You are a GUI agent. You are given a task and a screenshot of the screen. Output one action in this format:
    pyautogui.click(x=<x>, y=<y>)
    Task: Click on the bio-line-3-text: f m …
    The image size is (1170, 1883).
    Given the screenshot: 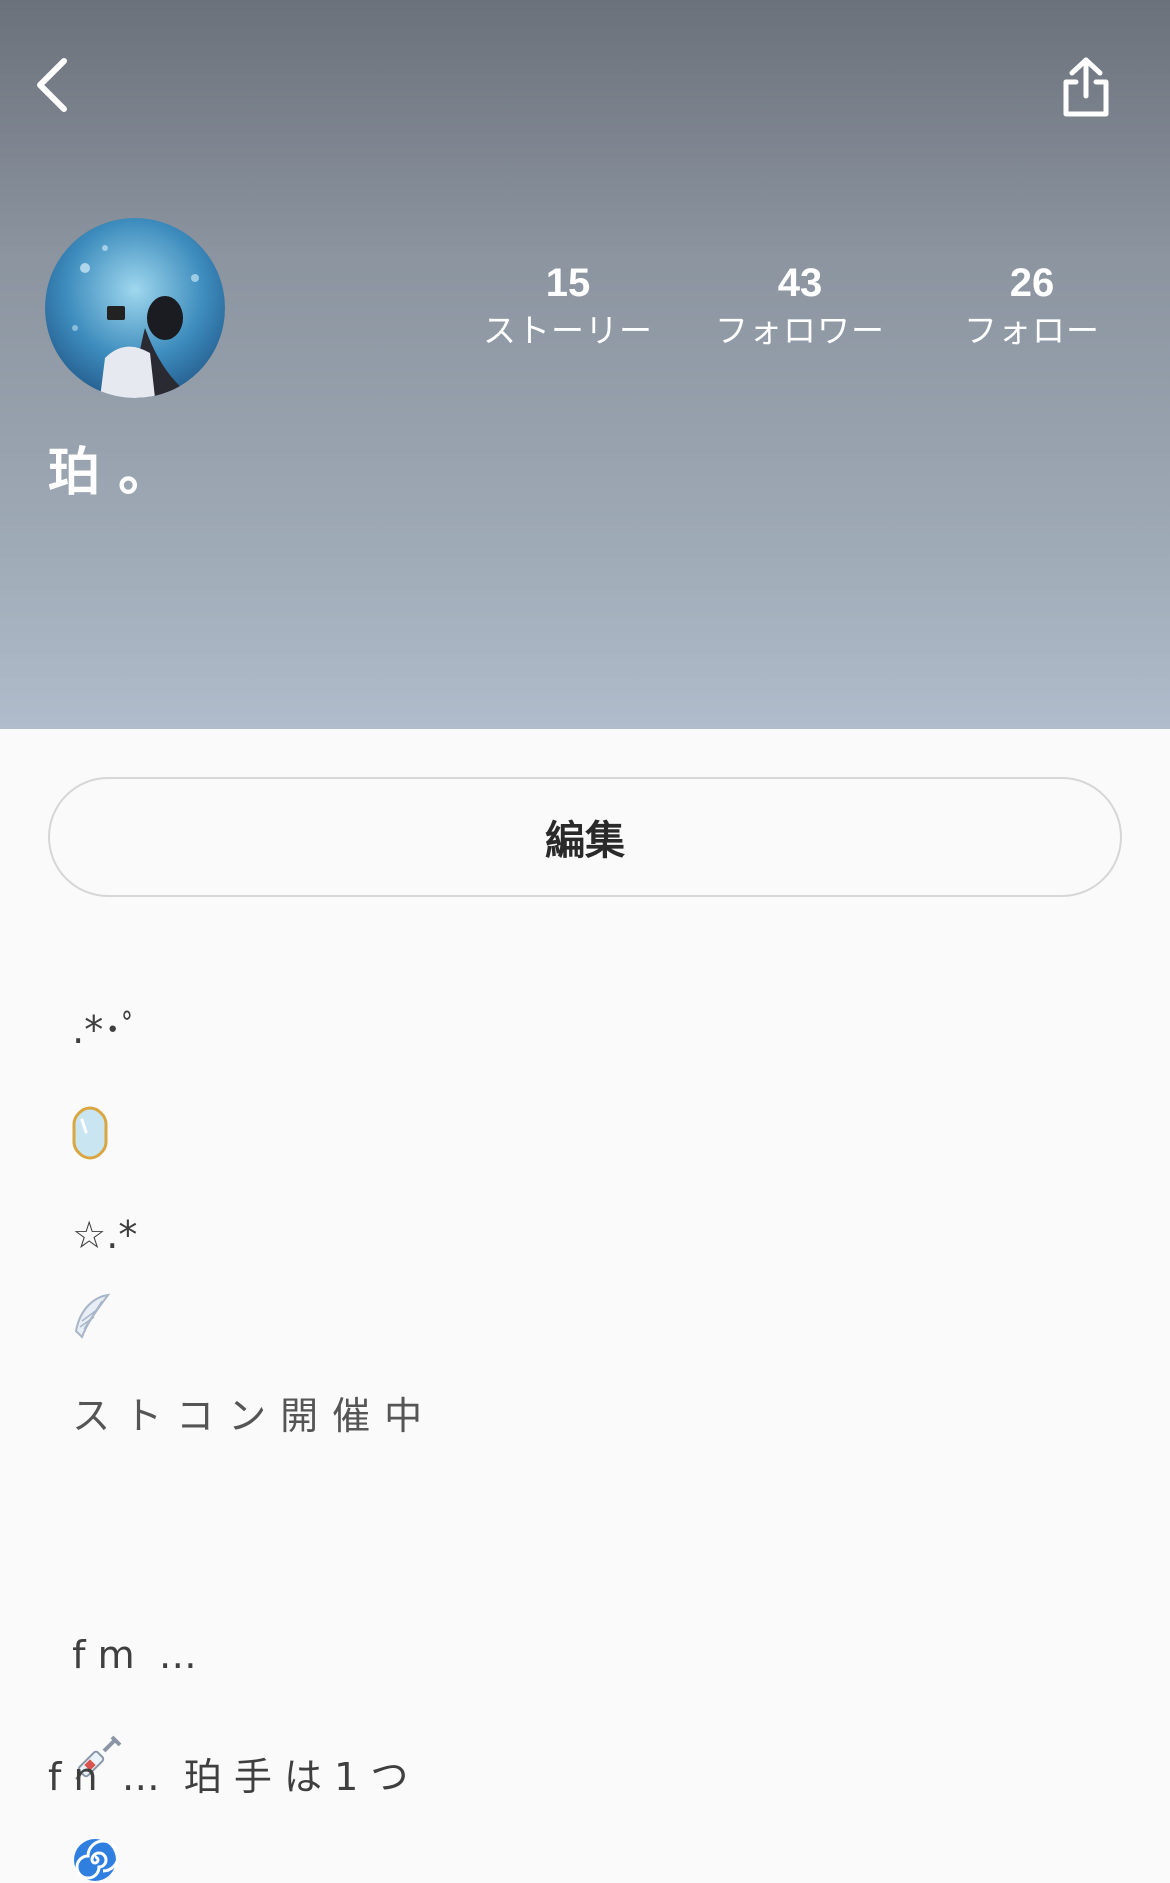 What is the action you would take?
    pyautogui.click(x=134, y=1655)
    